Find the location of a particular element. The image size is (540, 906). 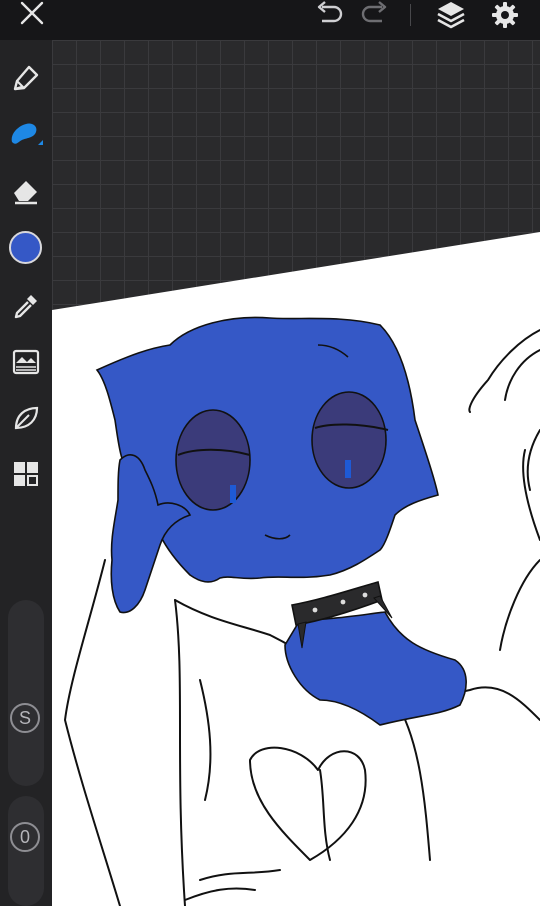

undo-icon is located at coordinates (329, 13).